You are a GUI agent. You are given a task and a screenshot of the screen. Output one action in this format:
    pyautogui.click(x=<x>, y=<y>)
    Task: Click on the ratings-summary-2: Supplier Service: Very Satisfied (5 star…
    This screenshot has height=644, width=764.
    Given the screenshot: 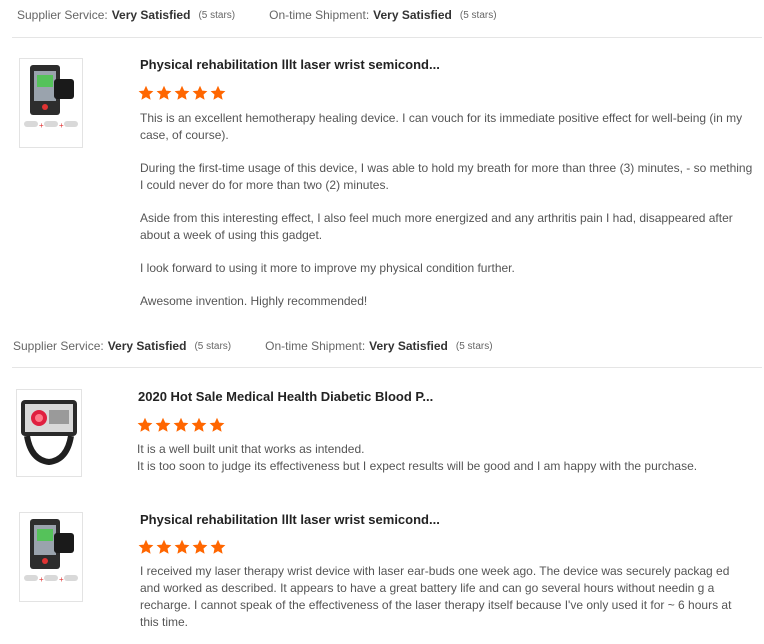 What is the action you would take?
    pyautogui.click(x=253, y=346)
    